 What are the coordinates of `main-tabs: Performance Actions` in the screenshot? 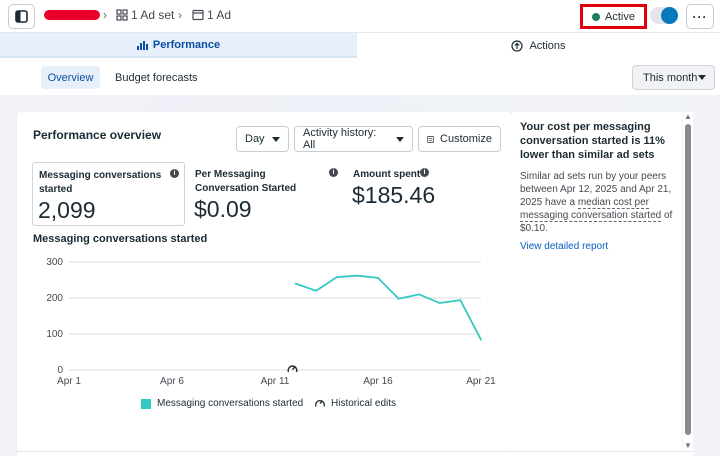 It's located at (360, 45).